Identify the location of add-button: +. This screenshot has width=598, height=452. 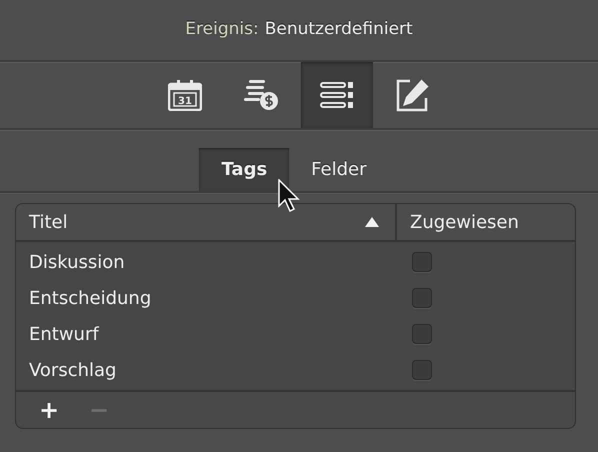
(49, 410).